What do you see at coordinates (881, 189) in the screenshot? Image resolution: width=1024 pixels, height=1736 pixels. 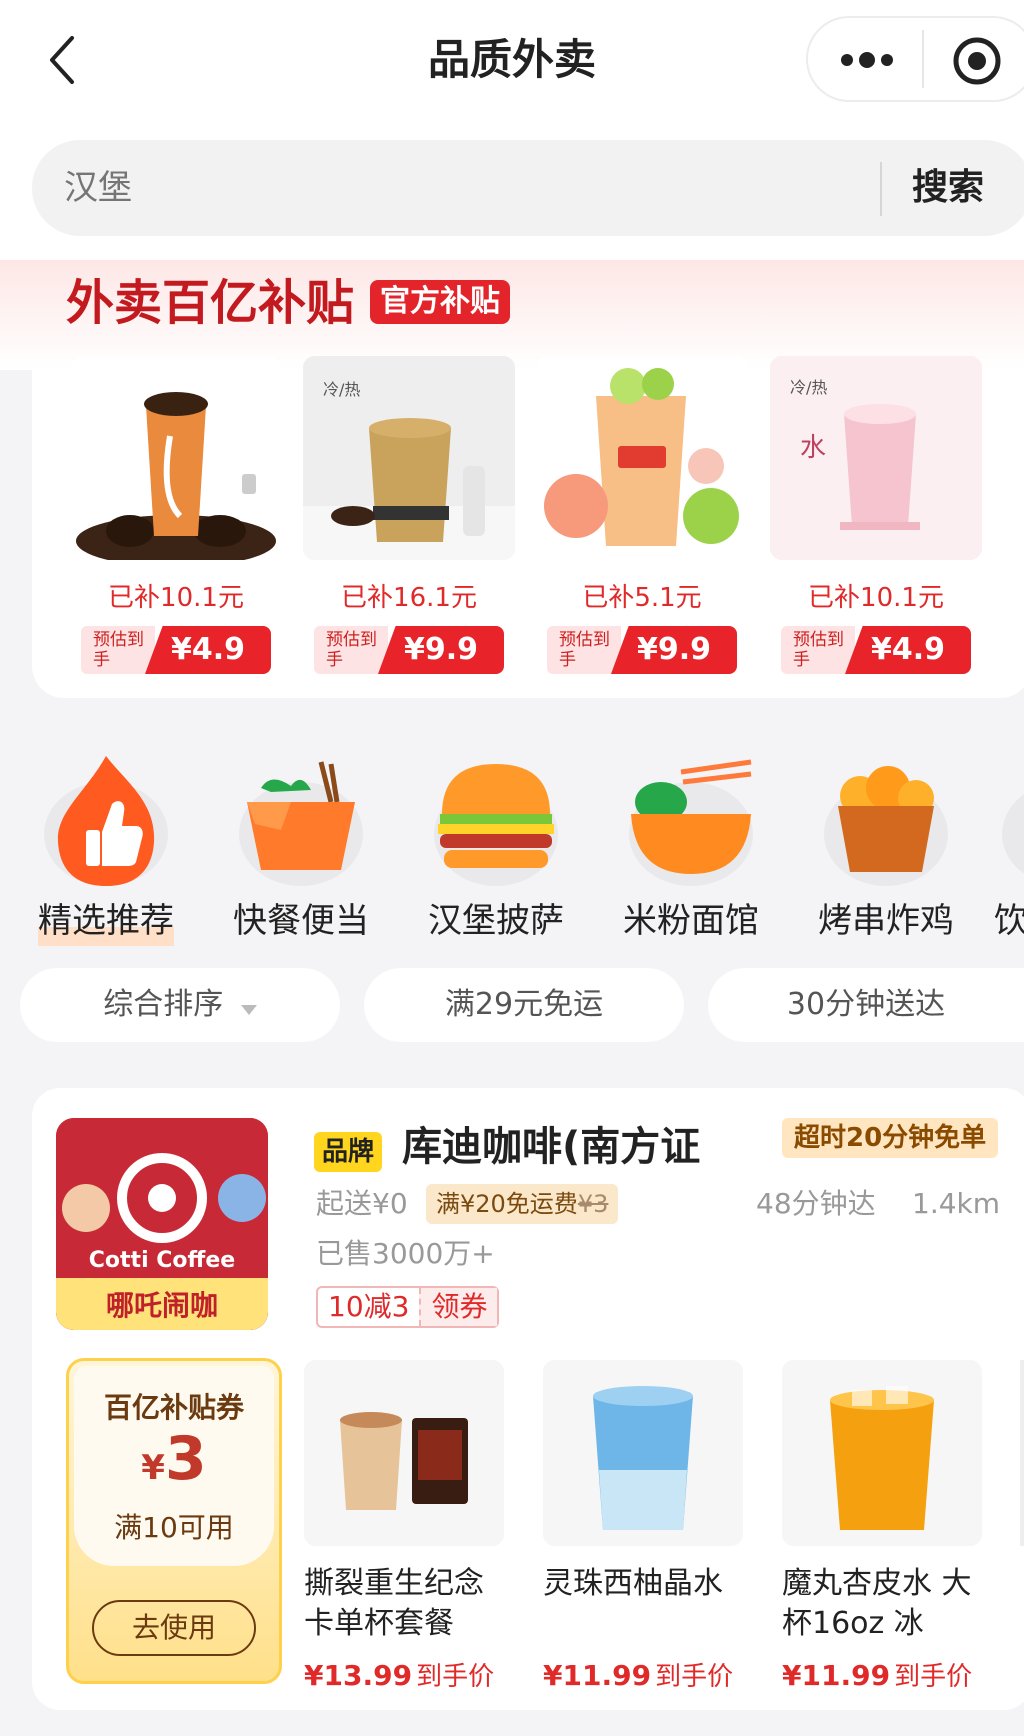 I see `search-divider` at bounding box center [881, 189].